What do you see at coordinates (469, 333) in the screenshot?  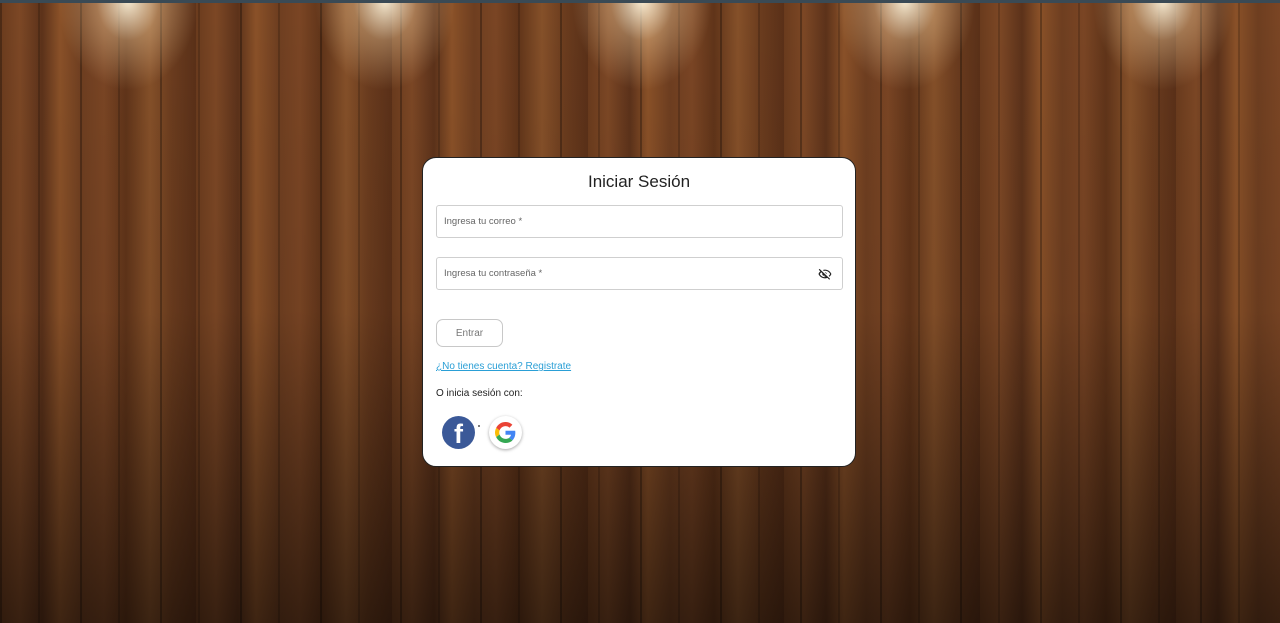 I see `submit-button: Entrar` at bounding box center [469, 333].